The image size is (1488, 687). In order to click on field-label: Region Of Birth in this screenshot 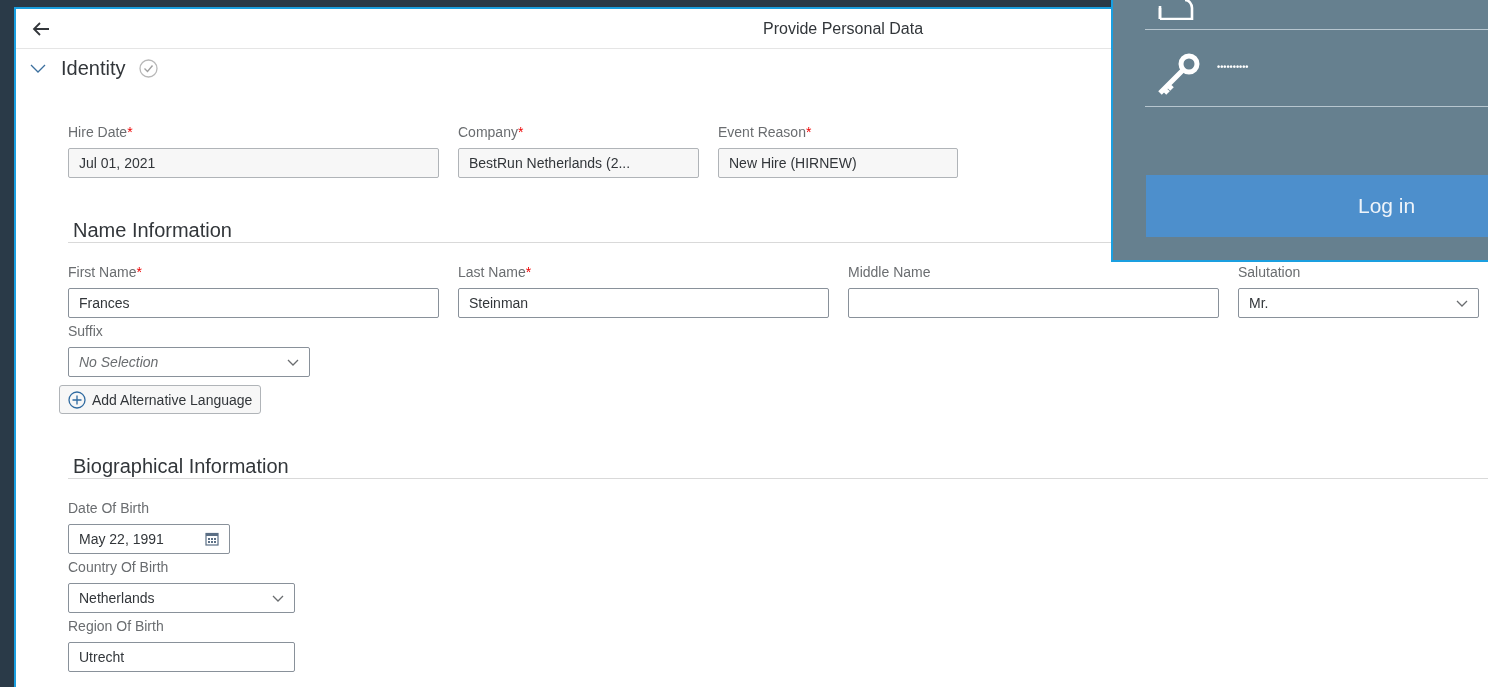, I will do `click(116, 626)`.